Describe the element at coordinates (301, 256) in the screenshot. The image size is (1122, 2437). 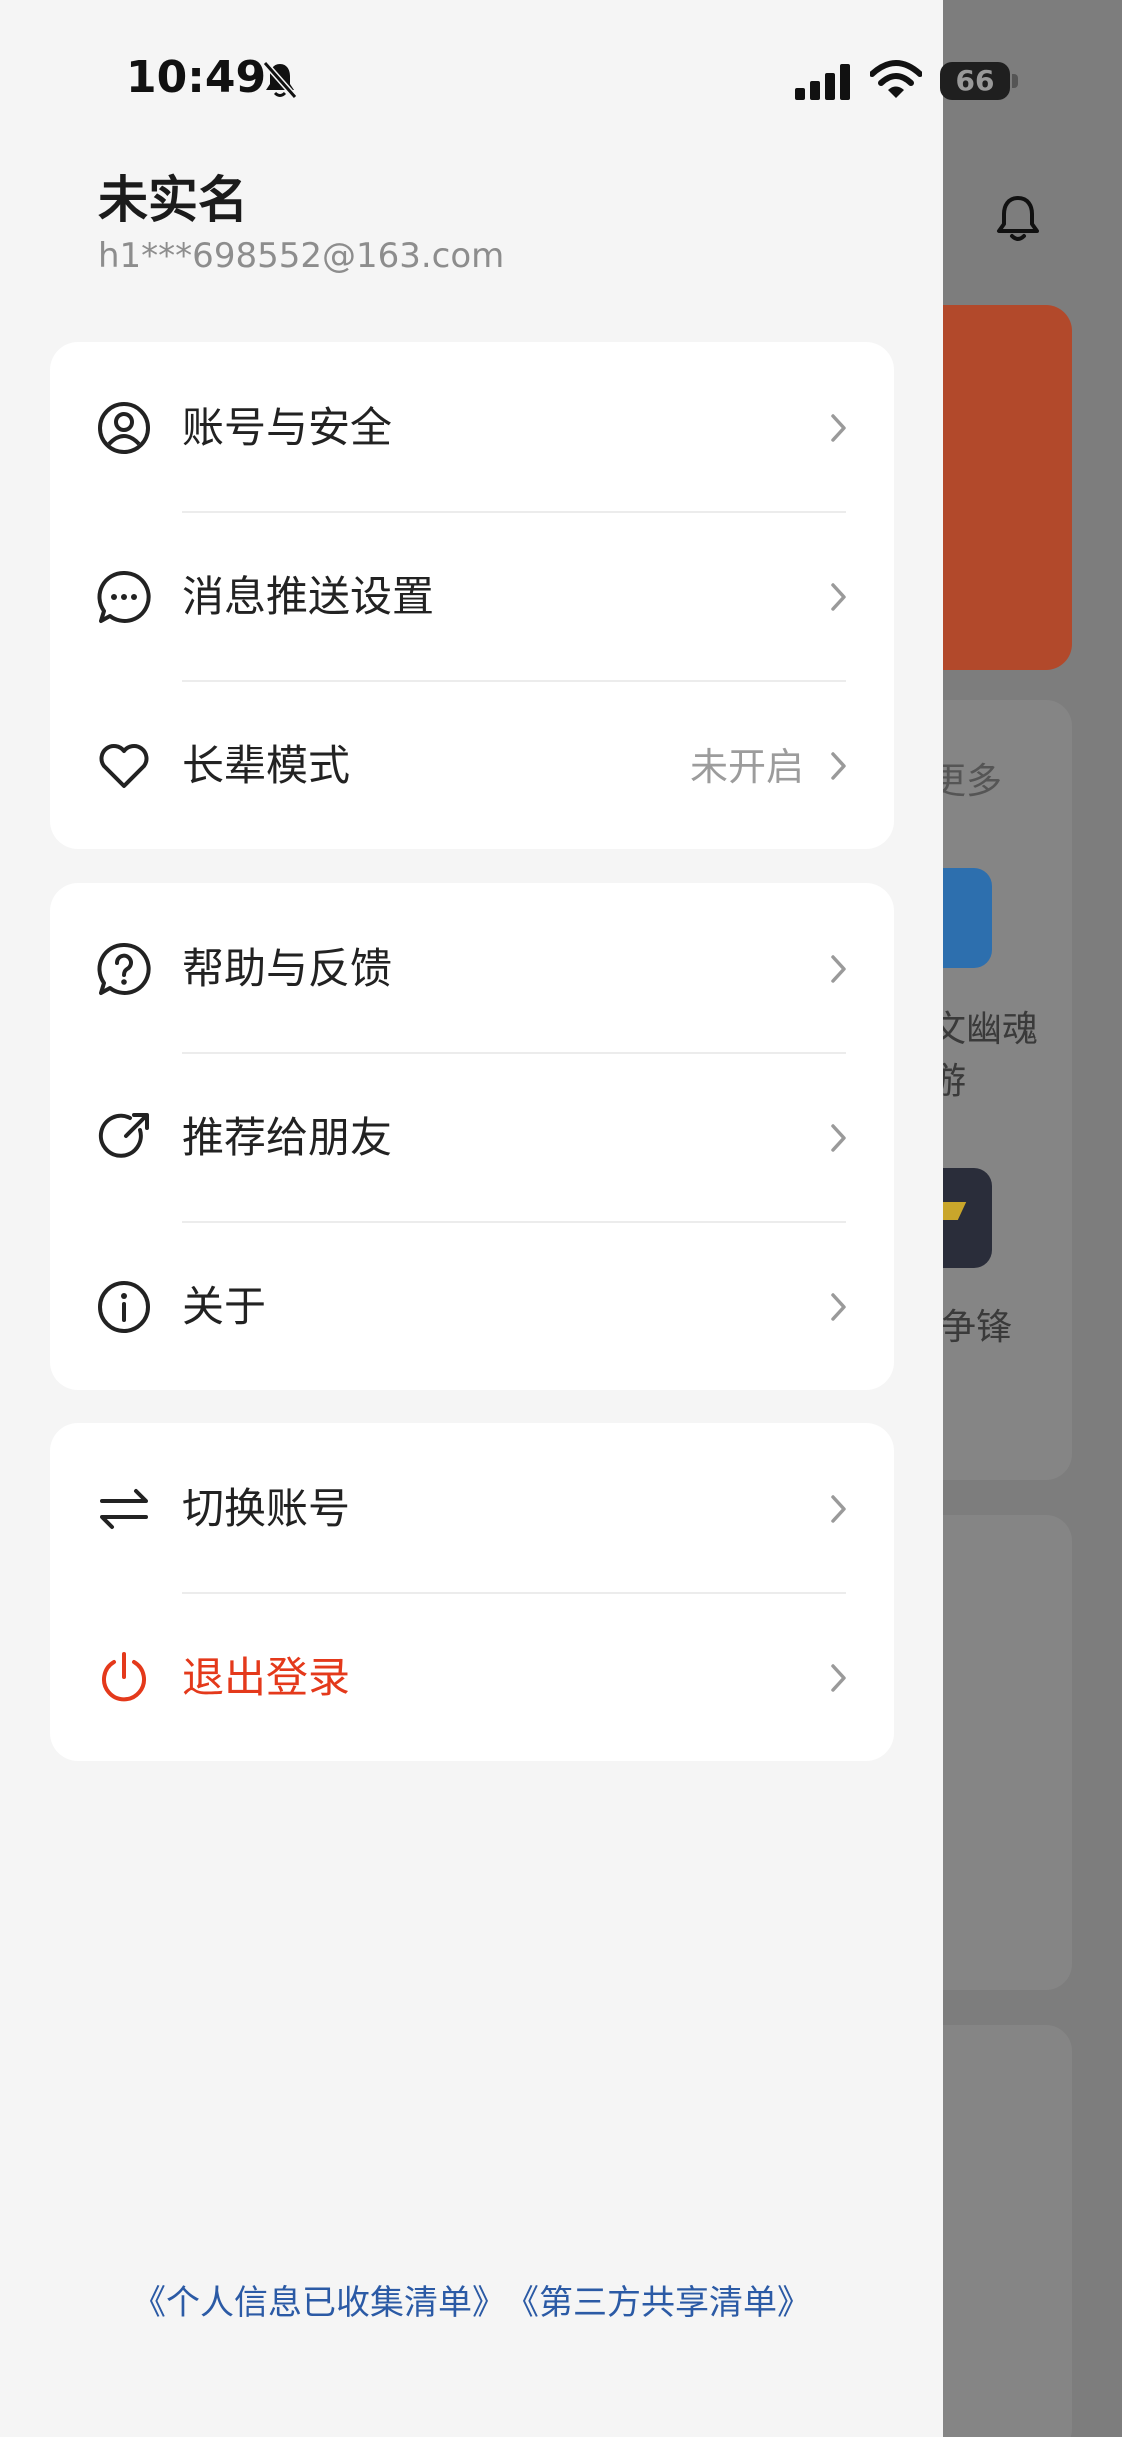
I see `user-email: h1***698552@163.com` at that location.